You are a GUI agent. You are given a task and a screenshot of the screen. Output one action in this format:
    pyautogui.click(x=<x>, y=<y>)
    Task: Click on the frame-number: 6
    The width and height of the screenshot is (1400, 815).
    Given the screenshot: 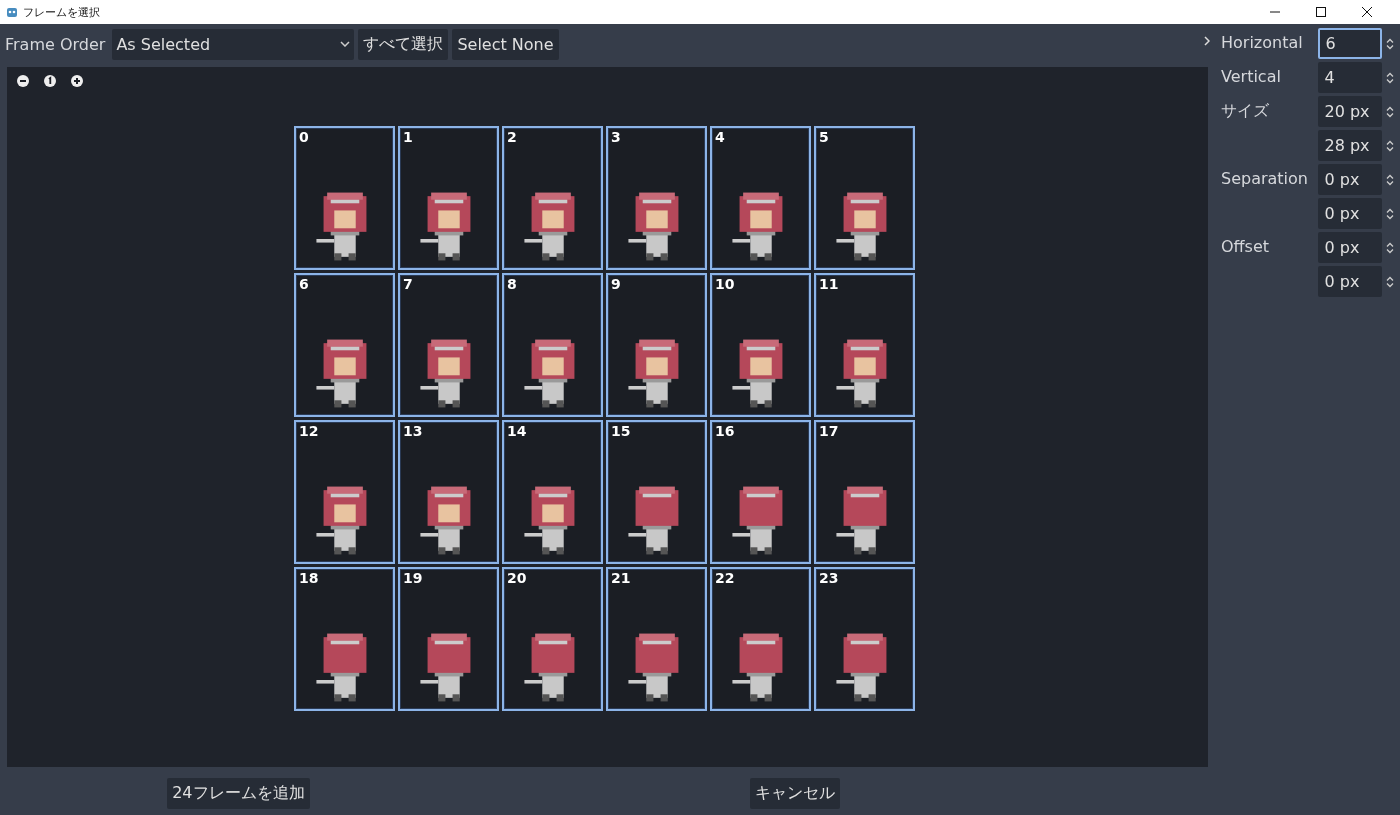 What is the action you would take?
    pyautogui.click(x=304, y=284)
    